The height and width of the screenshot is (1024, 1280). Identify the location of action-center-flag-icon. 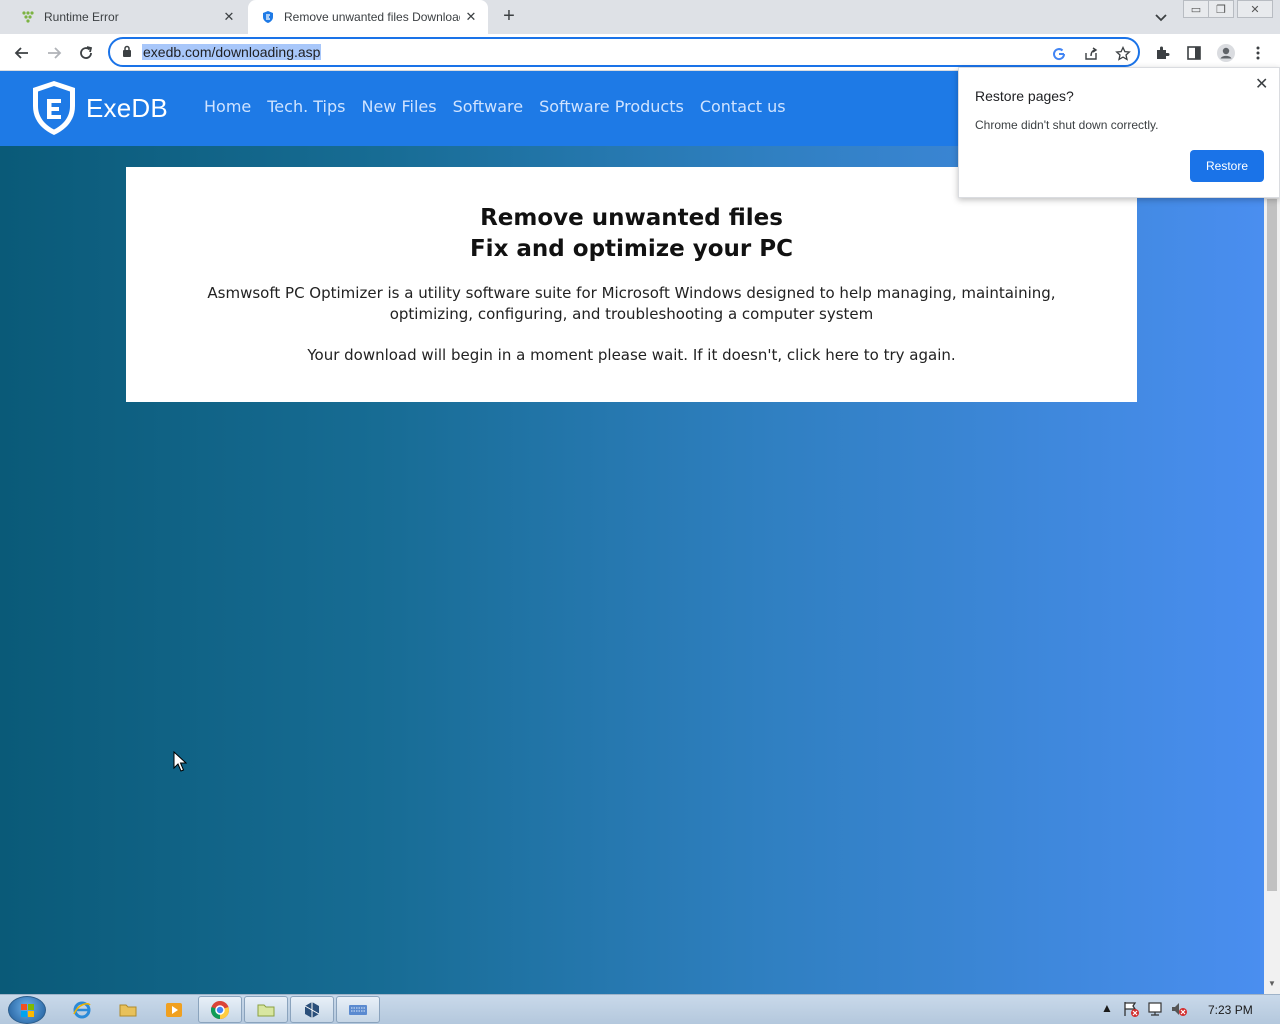
(1131, 1010).